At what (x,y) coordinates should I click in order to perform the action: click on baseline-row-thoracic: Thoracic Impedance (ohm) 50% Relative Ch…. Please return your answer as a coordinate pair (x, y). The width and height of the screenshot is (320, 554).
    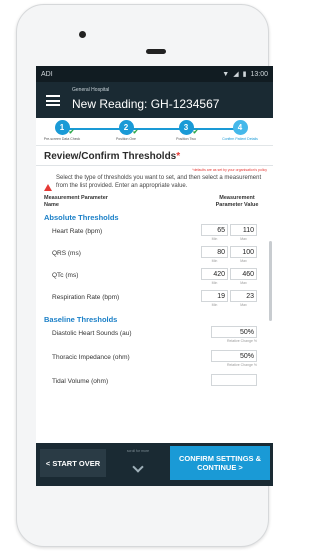
    Looking at the image, I should click on (154, 360).